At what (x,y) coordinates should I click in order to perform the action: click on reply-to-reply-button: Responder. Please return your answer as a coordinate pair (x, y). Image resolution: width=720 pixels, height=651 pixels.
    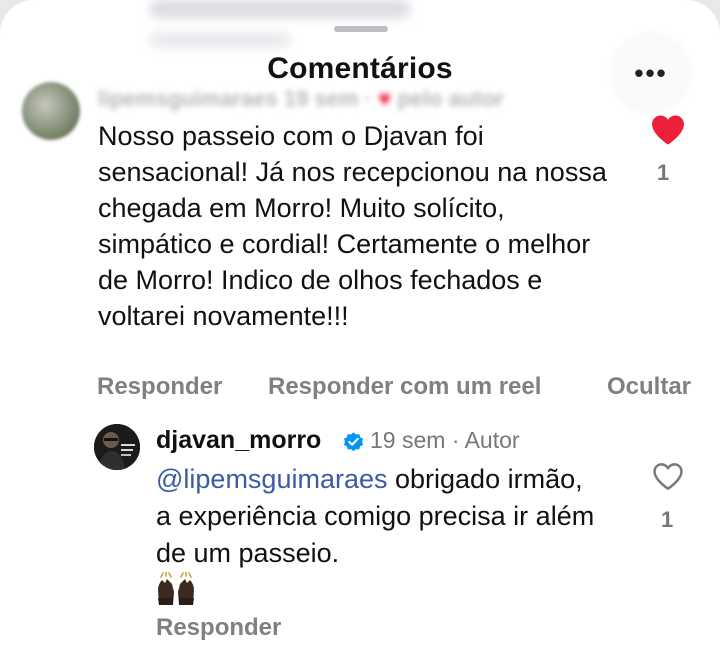
    Looking at the image, I should click on (218, 628).